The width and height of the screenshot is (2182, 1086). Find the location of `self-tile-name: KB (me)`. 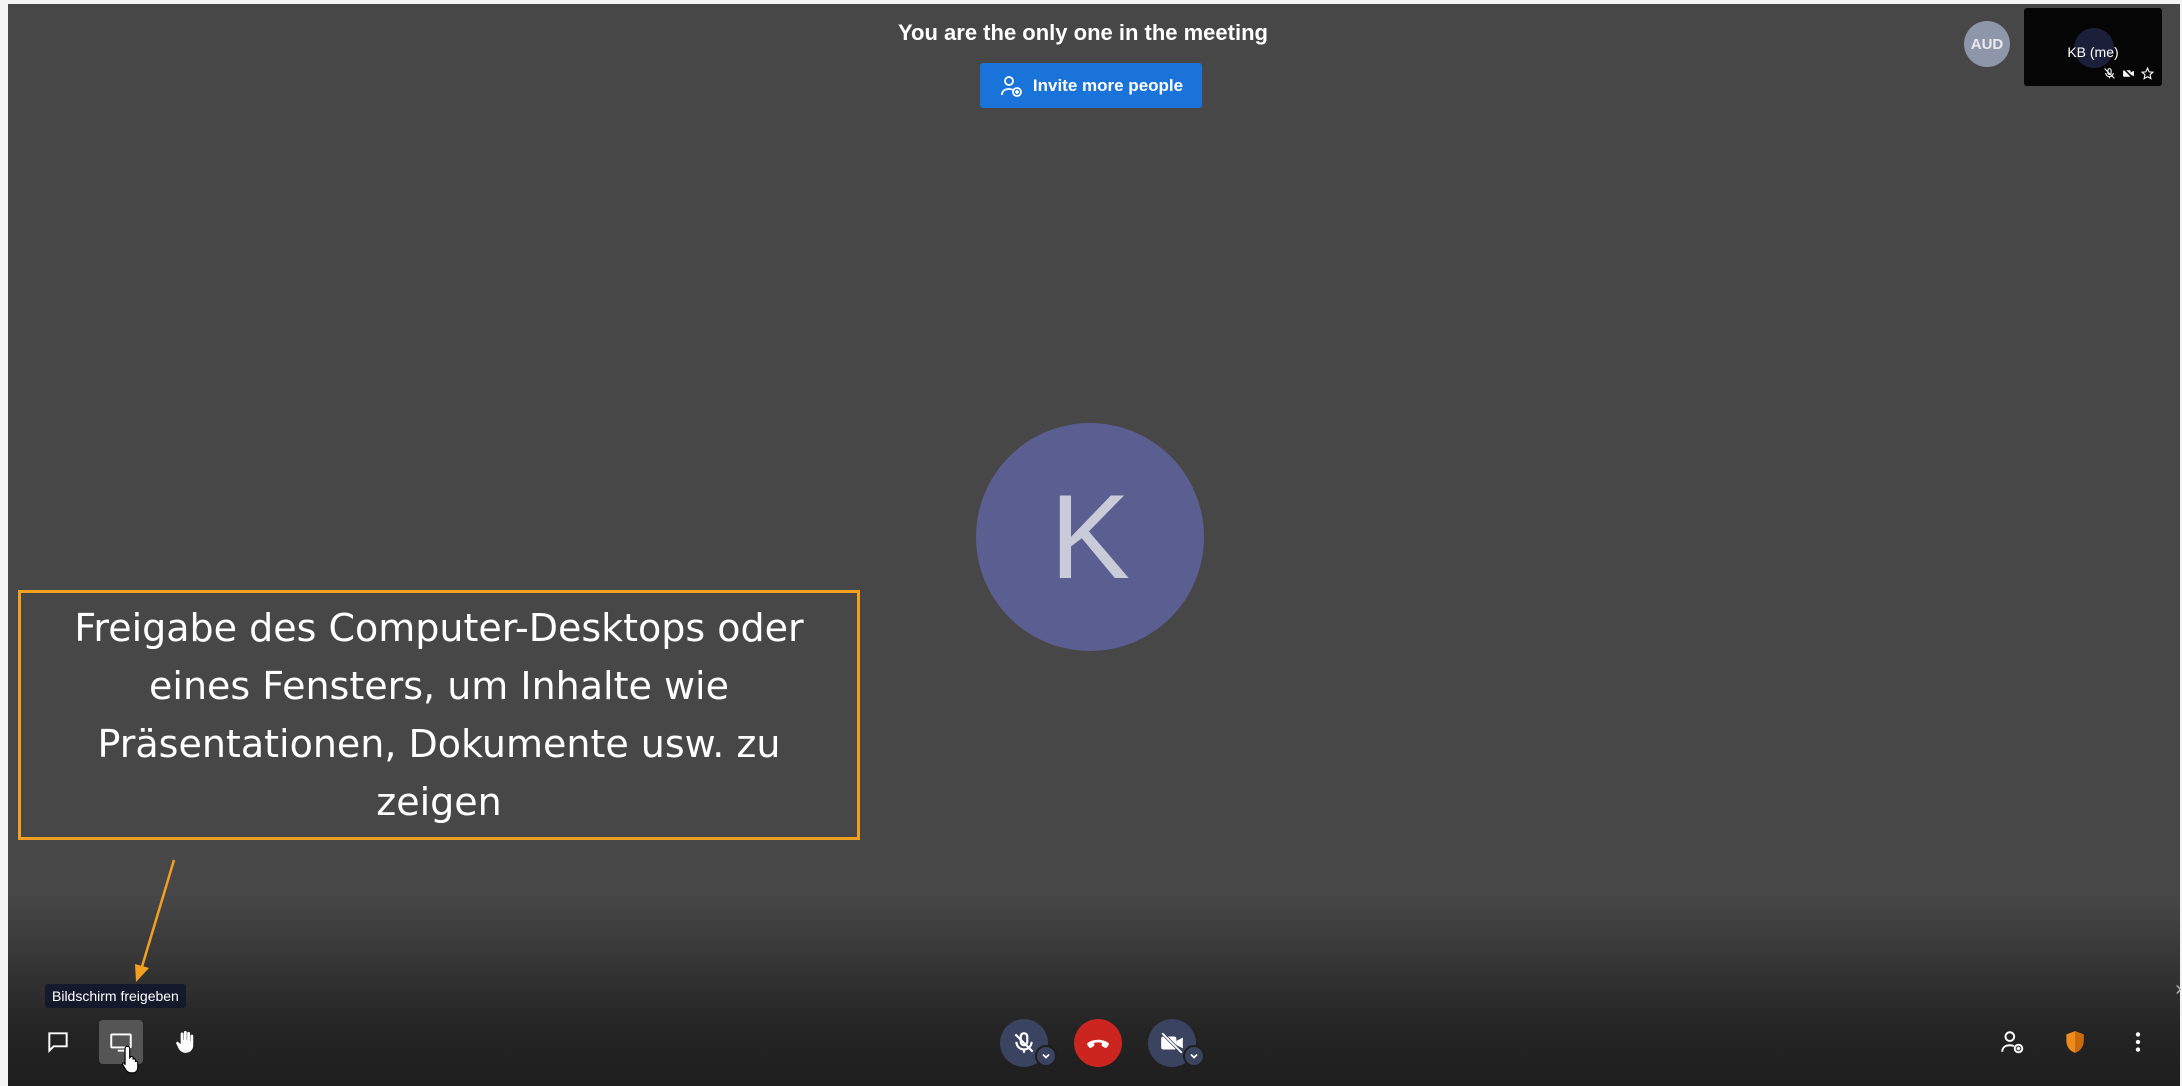

self-tile-name: KB (me) is located at coordinates (2093, 52).